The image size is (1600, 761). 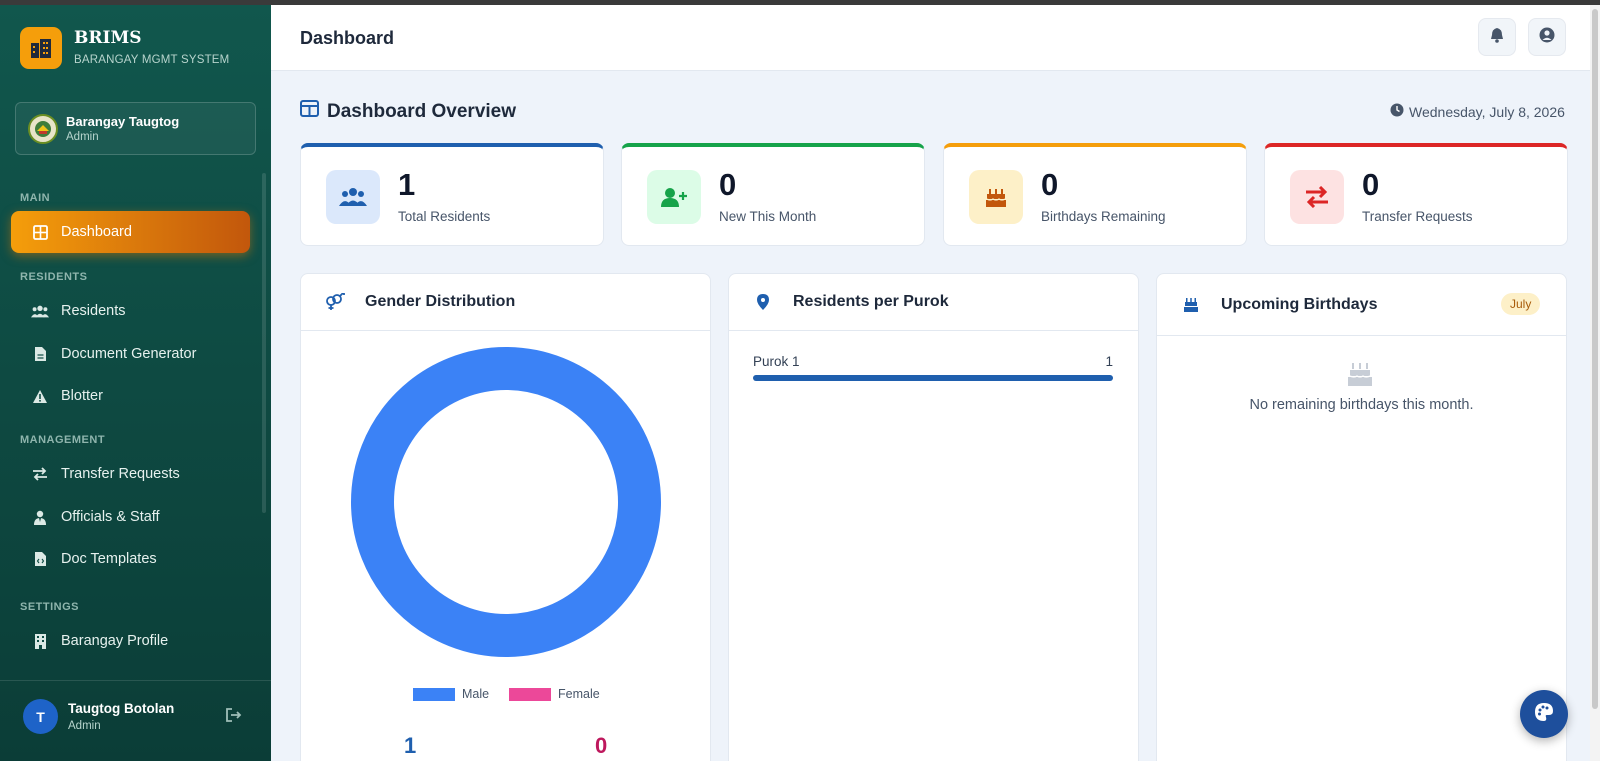 What do you see at coordinates (1095, 194) in the screenshot?
I see `stat-card-birthdays-remaining: 0 Birthdays Remaining` at bounding box center [1095, 194].